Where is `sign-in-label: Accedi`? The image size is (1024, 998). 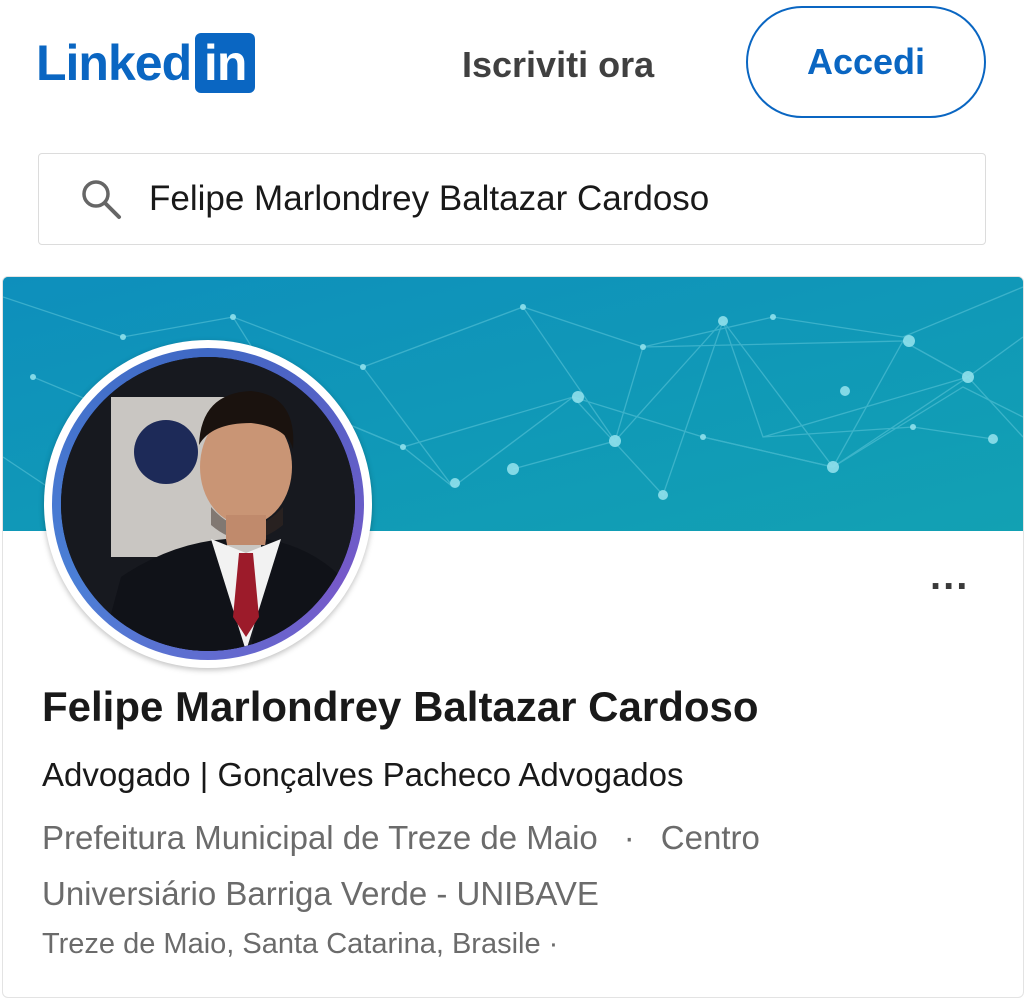 sign-in-label: Accedi is located at coordinates (866, 61).